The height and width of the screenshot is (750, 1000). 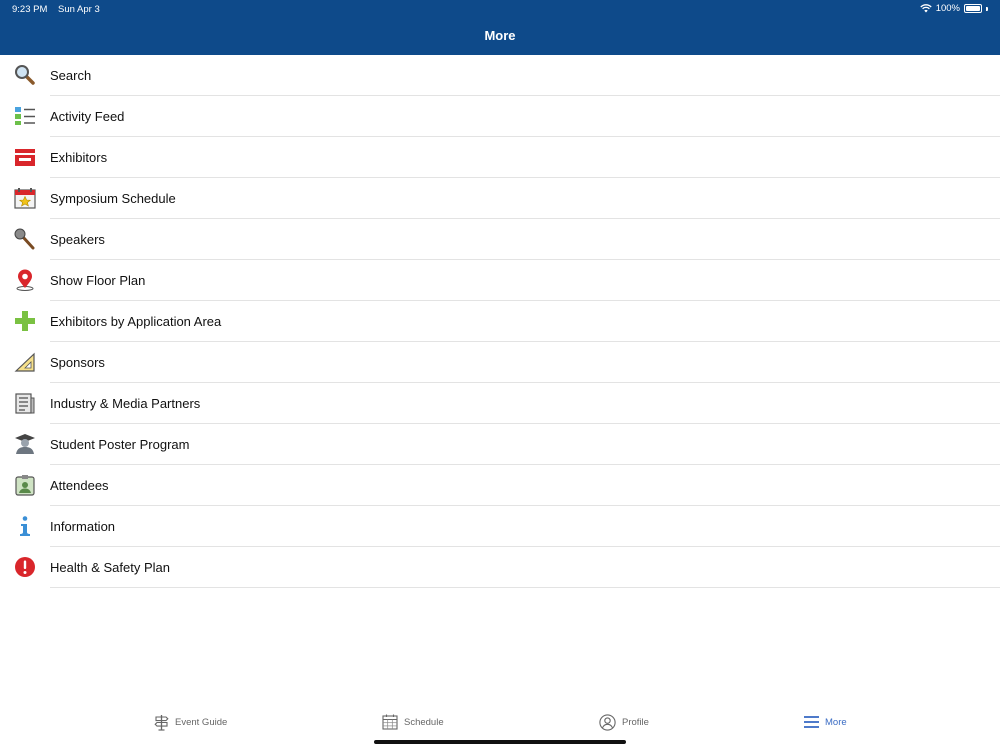 I want to click on menu-item-label: Health & Safety Plan, so click(x=110, y=567).